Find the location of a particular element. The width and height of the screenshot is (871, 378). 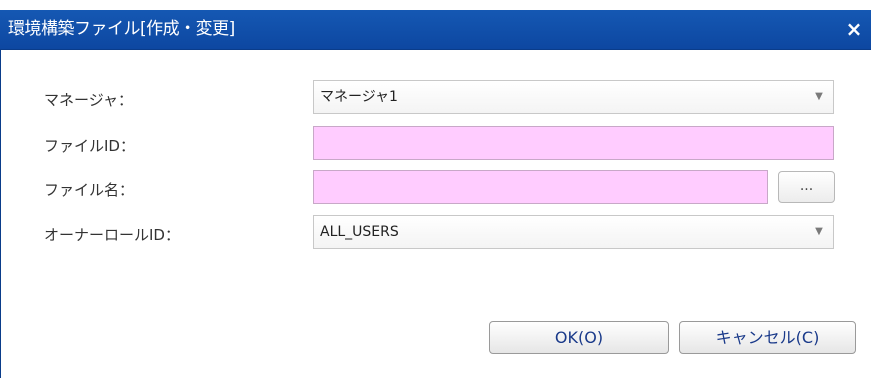

file-name-input is located at coordinates (540, 187).